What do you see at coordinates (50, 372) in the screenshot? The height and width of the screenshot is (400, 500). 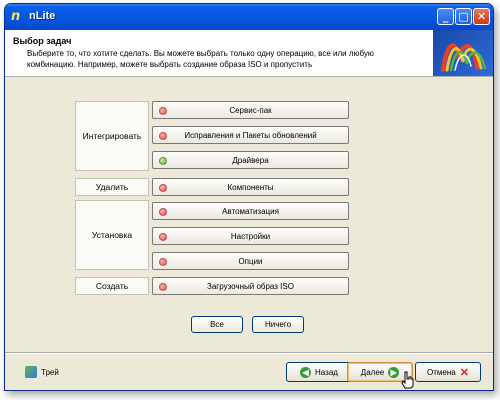 I see `tray-label: Трей` at bounding box center [50, 372].